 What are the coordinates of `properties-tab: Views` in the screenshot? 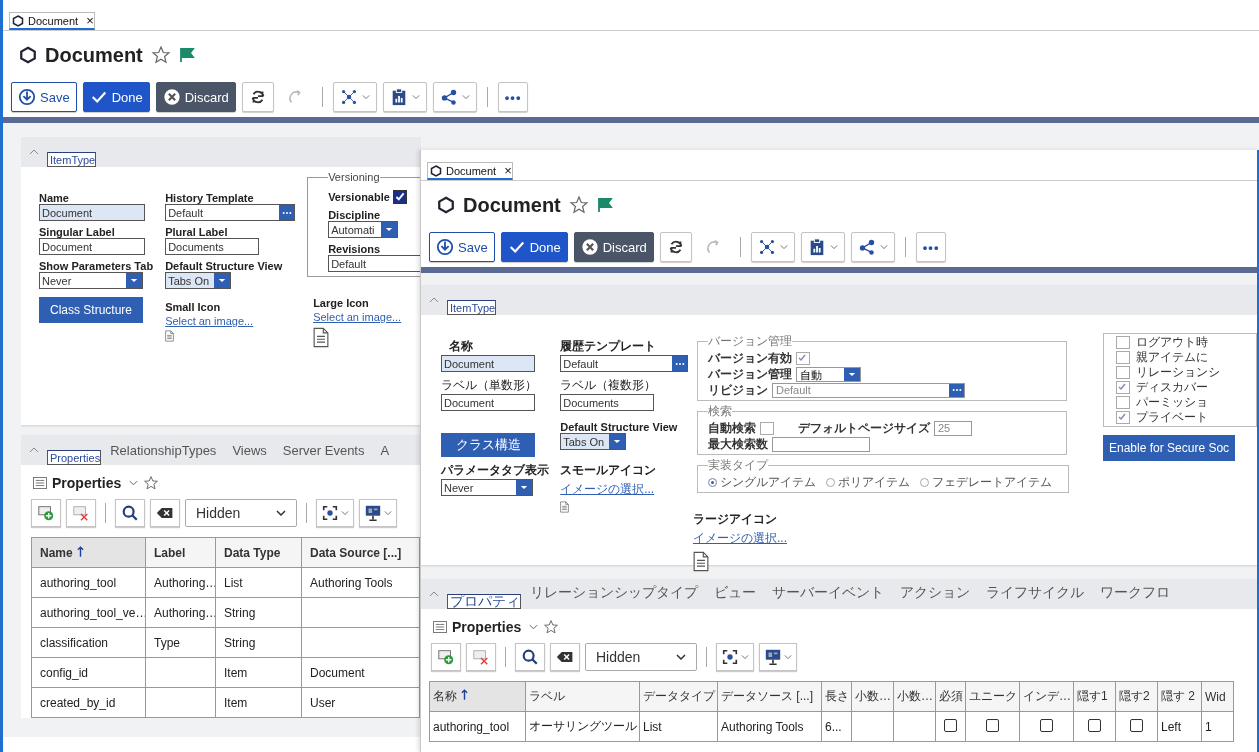 It's located at (249, 450).